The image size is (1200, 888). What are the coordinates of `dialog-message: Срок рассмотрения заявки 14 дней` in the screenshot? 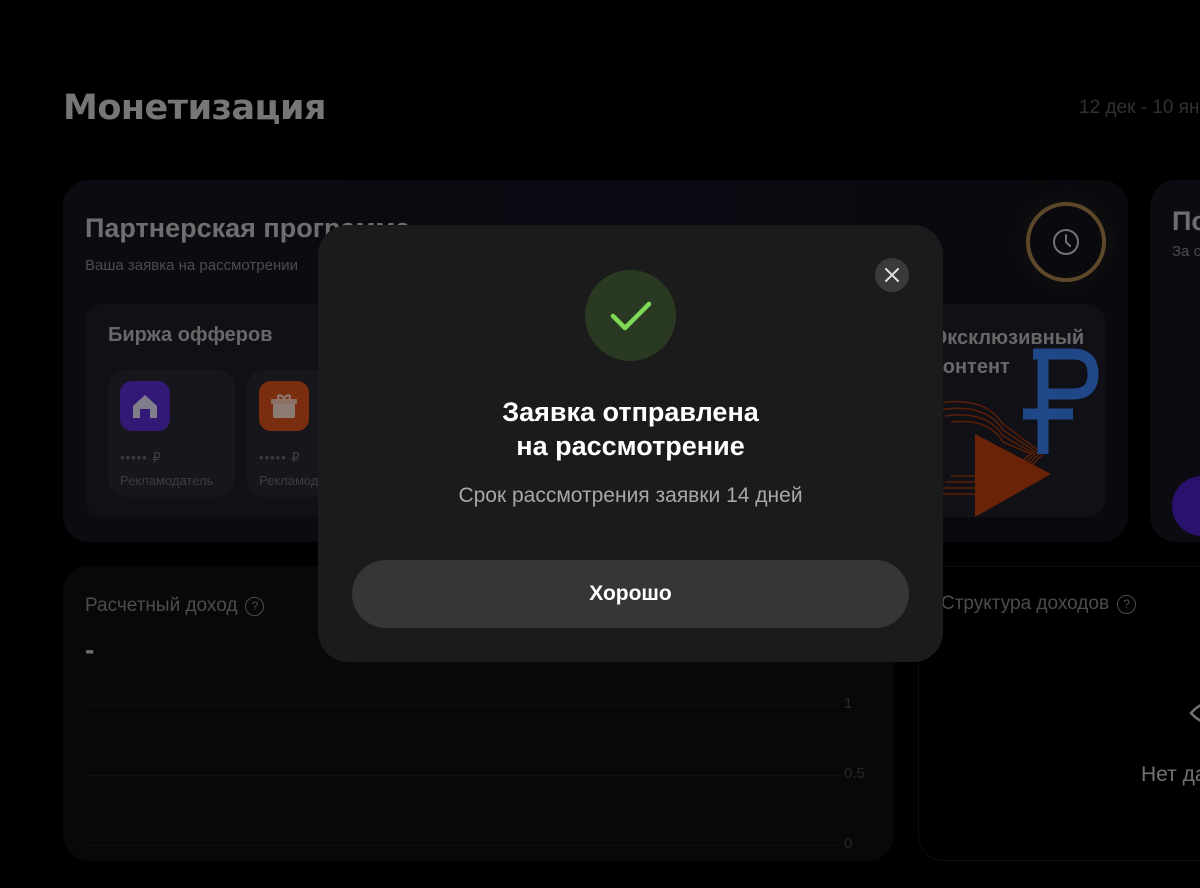 It's located at (630, 495).